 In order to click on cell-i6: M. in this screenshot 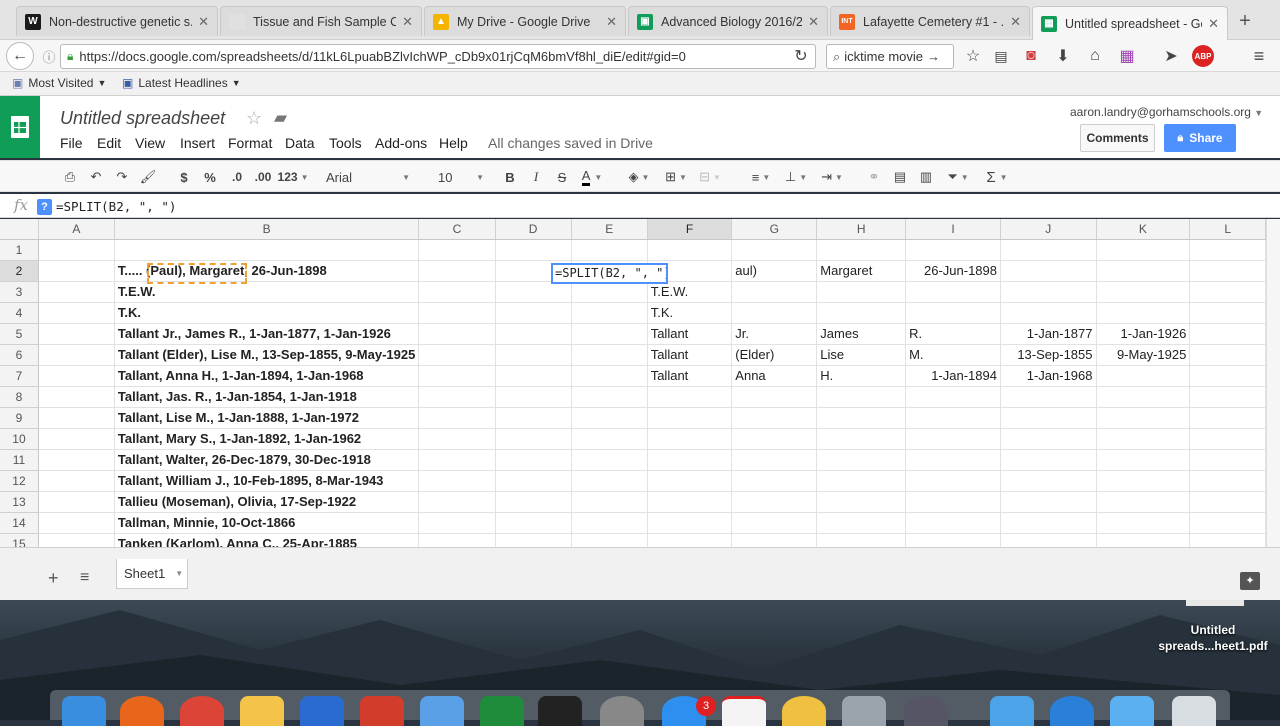, I will do `click(953, 355)`.